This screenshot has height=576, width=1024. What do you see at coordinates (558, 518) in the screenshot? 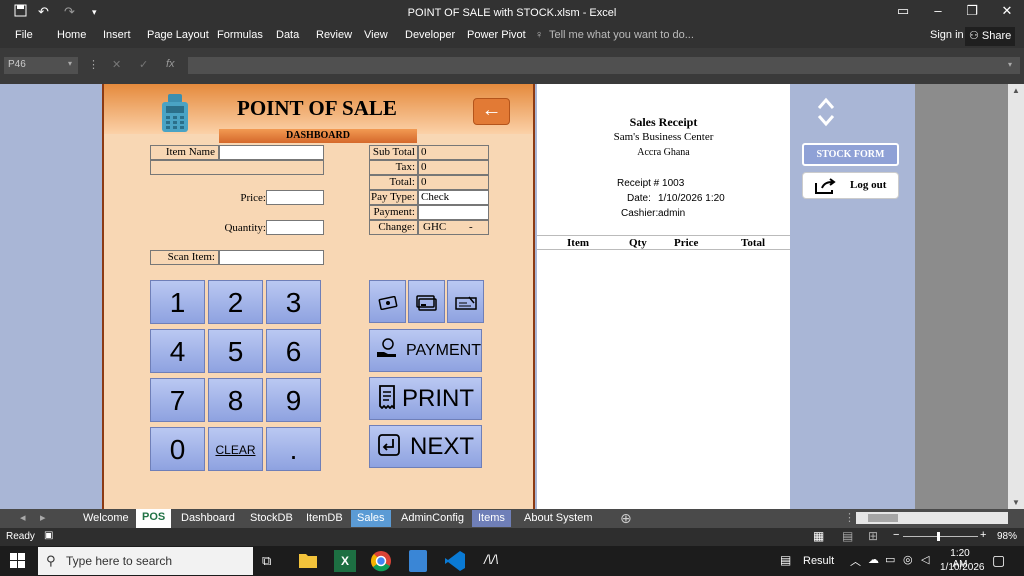
I see `sheet-tab-about-system: About System` at bounding box center [558, 518].